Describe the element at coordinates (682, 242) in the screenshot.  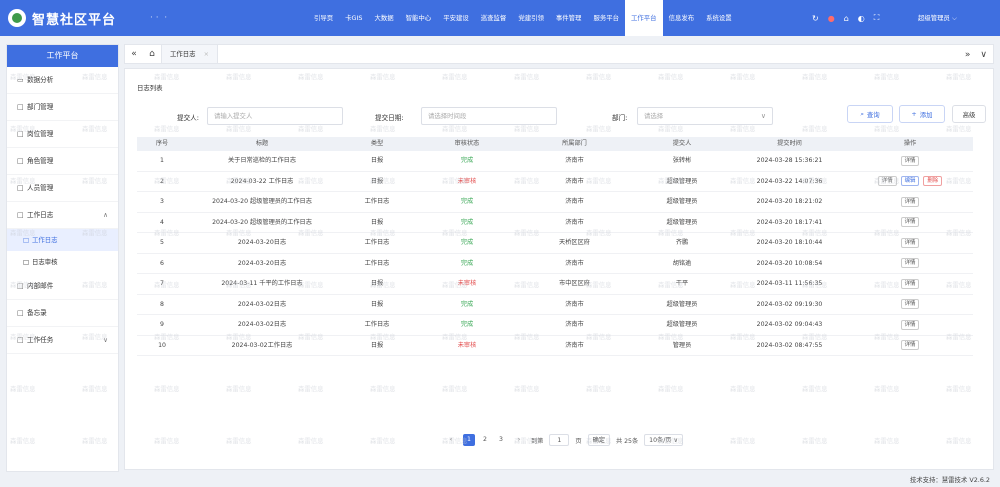
I see `cell-submitter: 齐鹏` at that location.